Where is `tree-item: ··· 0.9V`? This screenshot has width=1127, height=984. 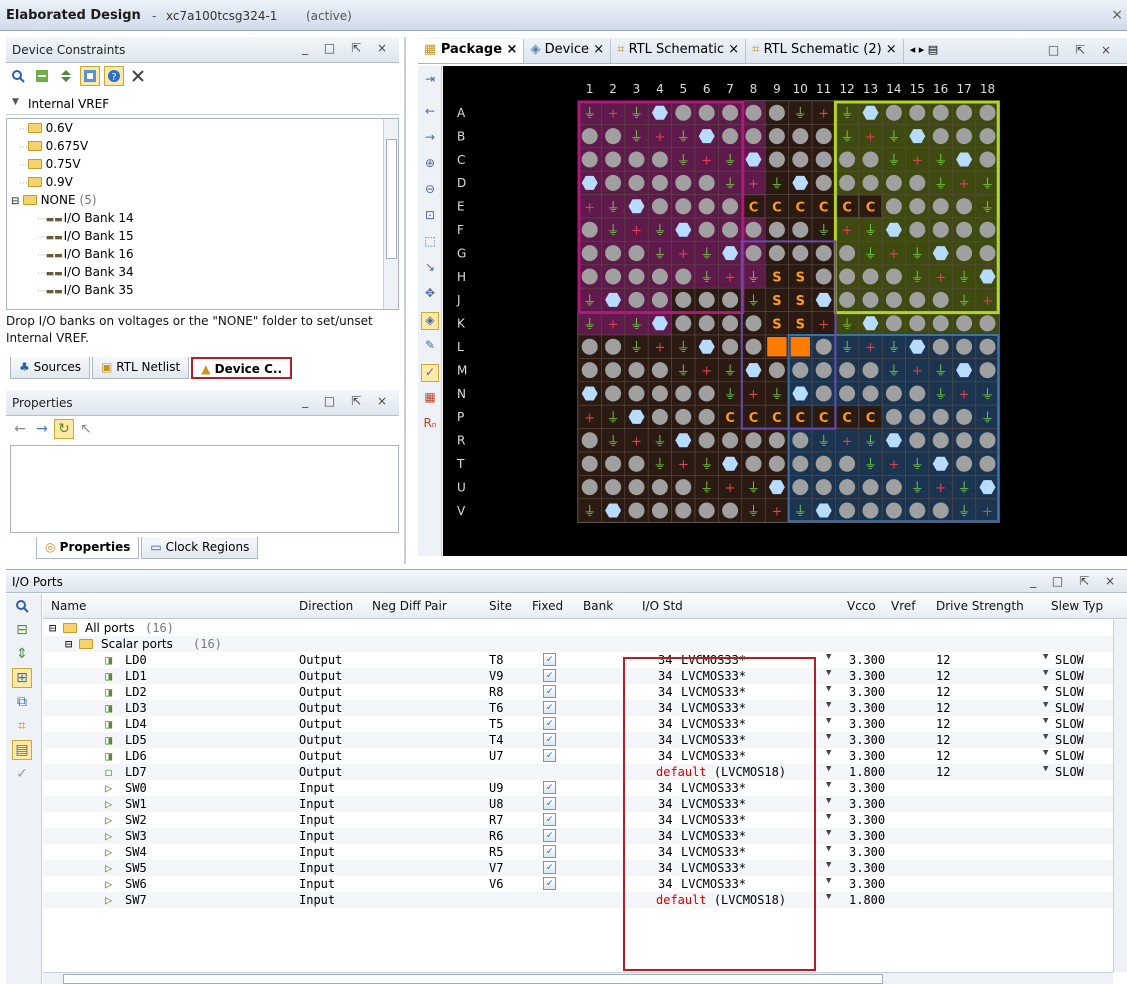 tree-item: ··· 0.9V is located at coordinates (204, 182).